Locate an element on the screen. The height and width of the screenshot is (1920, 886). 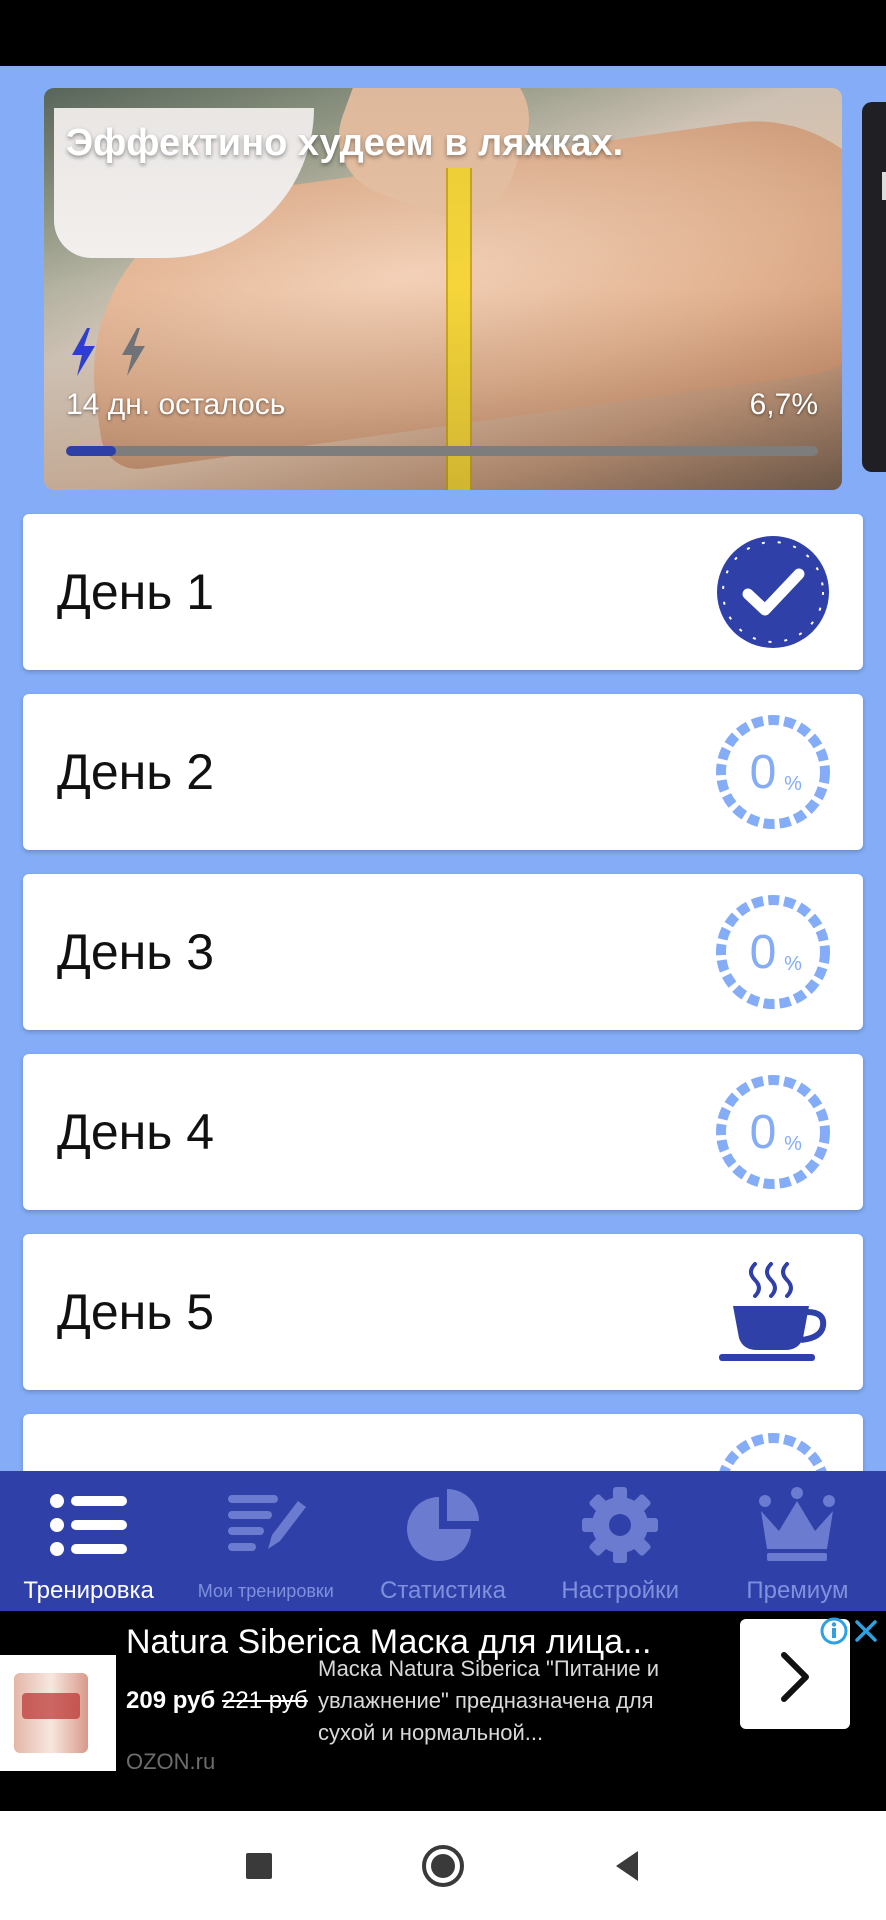
program-progress-bar is located at coordinates (442, 451).